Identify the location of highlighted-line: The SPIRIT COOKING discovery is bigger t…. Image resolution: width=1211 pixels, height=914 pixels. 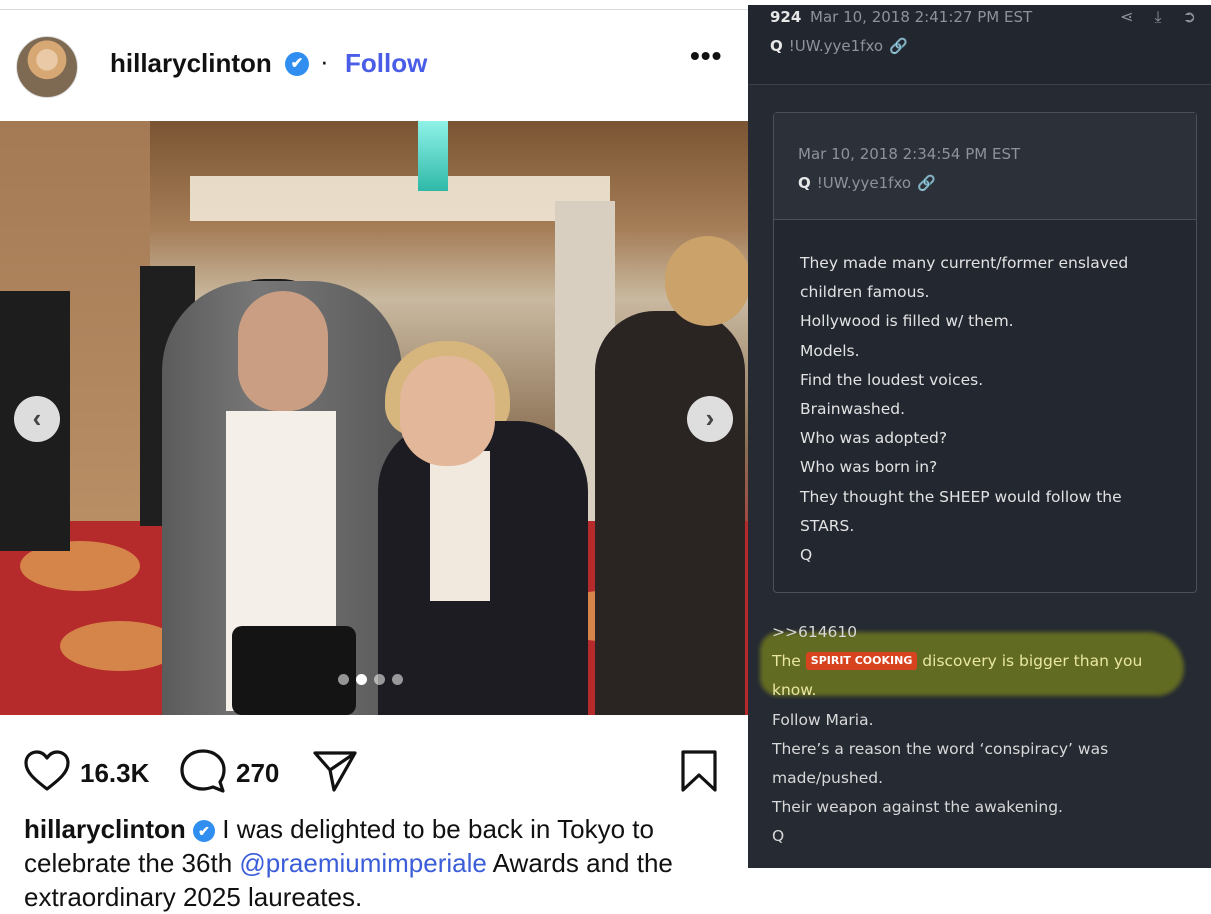
(987, 661).